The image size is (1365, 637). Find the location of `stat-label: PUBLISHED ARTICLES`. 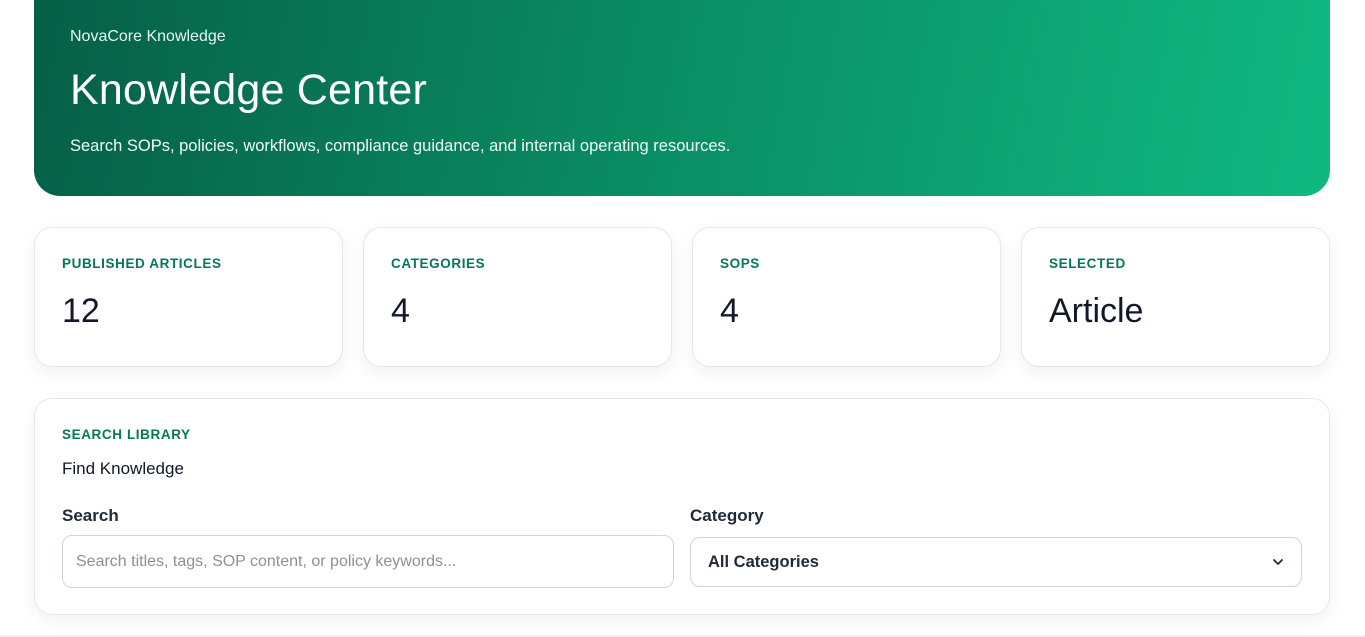

stat-label: PUBLISHED ARTICLES is located at coordinates (142, 263).